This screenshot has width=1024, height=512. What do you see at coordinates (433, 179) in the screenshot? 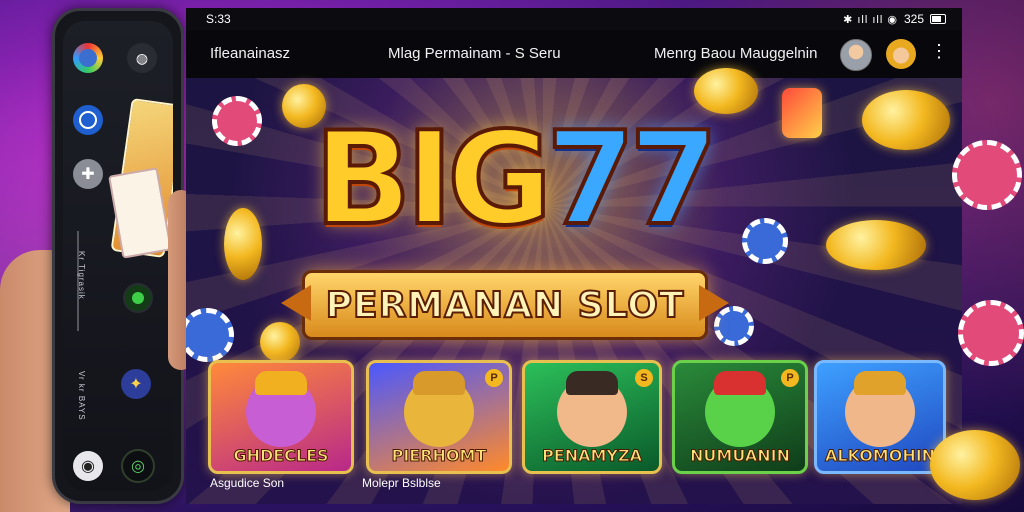
I see `logo-big-text: BIG` at bounding box center [433, 179].